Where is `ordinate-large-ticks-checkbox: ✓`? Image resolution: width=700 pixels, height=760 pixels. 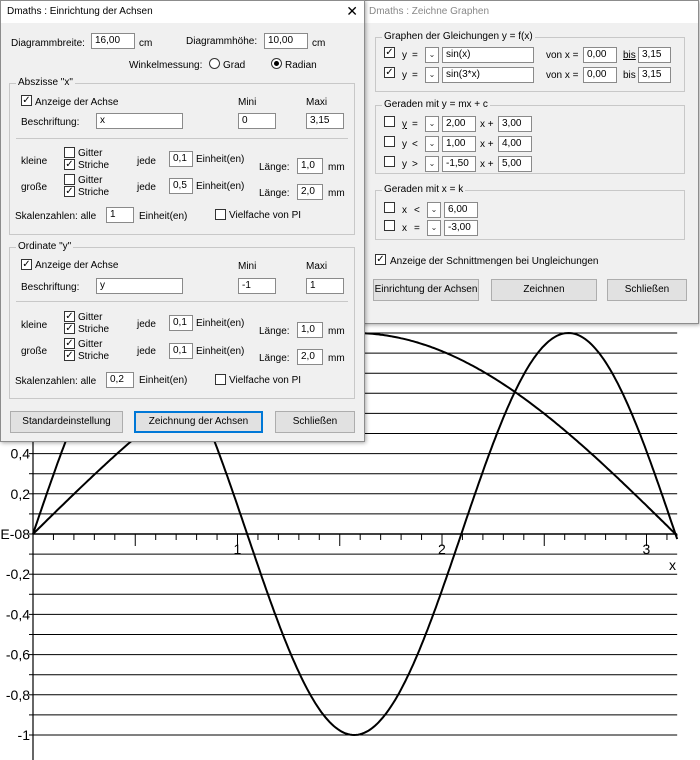 ordinate-large-ticks-checkbox: ✓ is located at coordinates (69, 355).